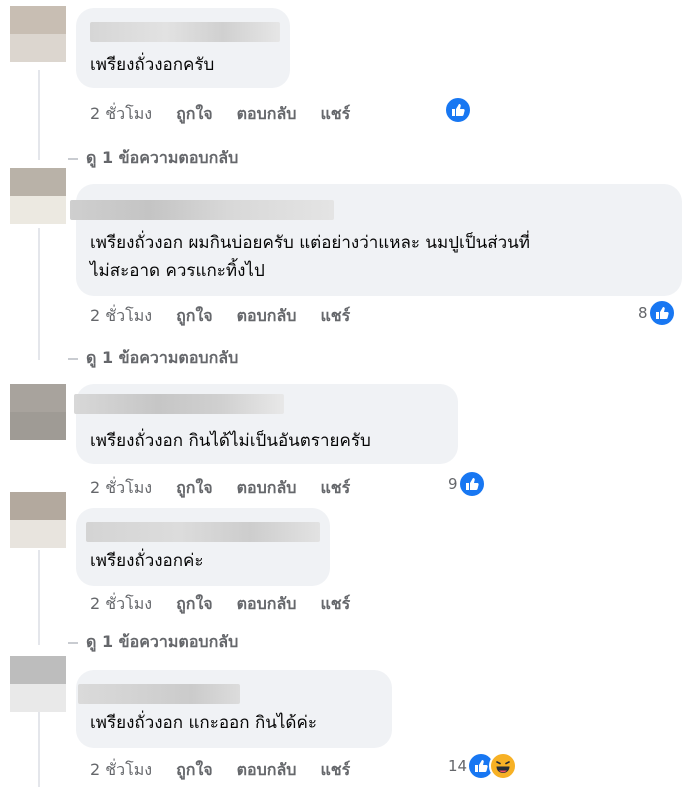 The height and width of the screenshot is (787, 700). I want to click on reaction-summary: 9, so click(467, 484).